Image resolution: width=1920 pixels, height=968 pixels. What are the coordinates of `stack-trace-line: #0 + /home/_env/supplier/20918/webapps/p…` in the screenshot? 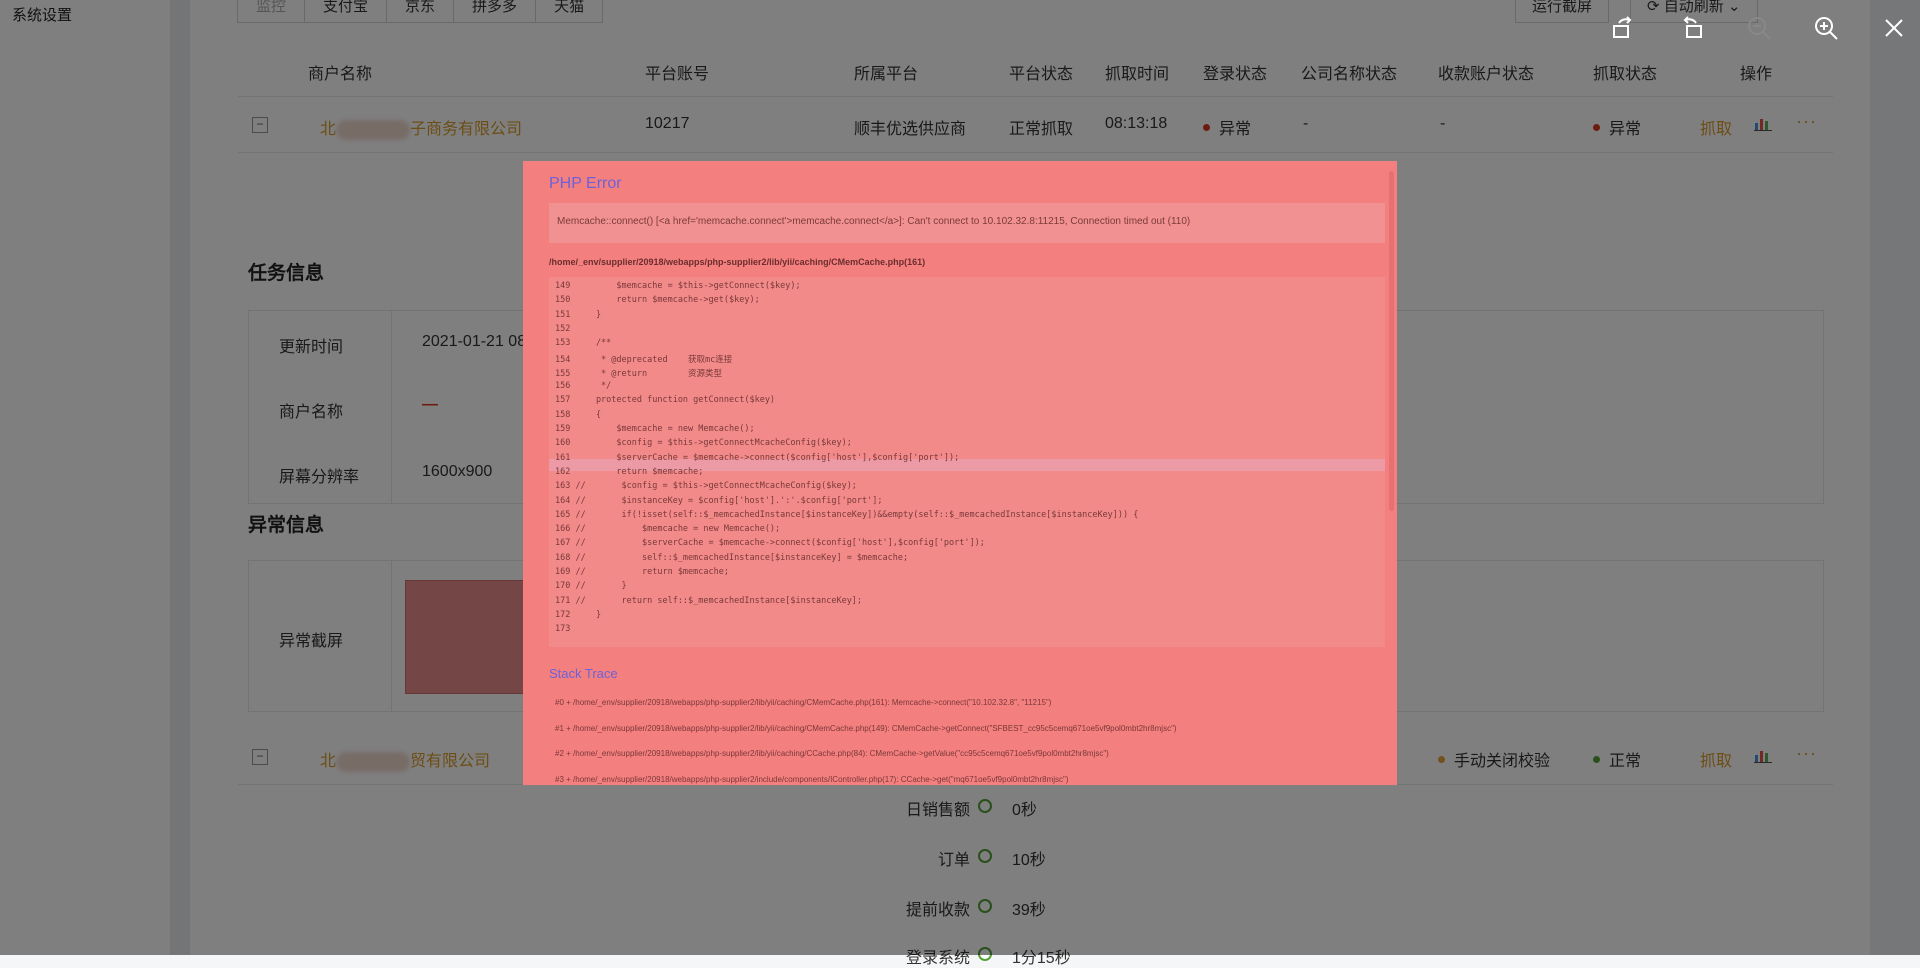 It's located at (803, 702).